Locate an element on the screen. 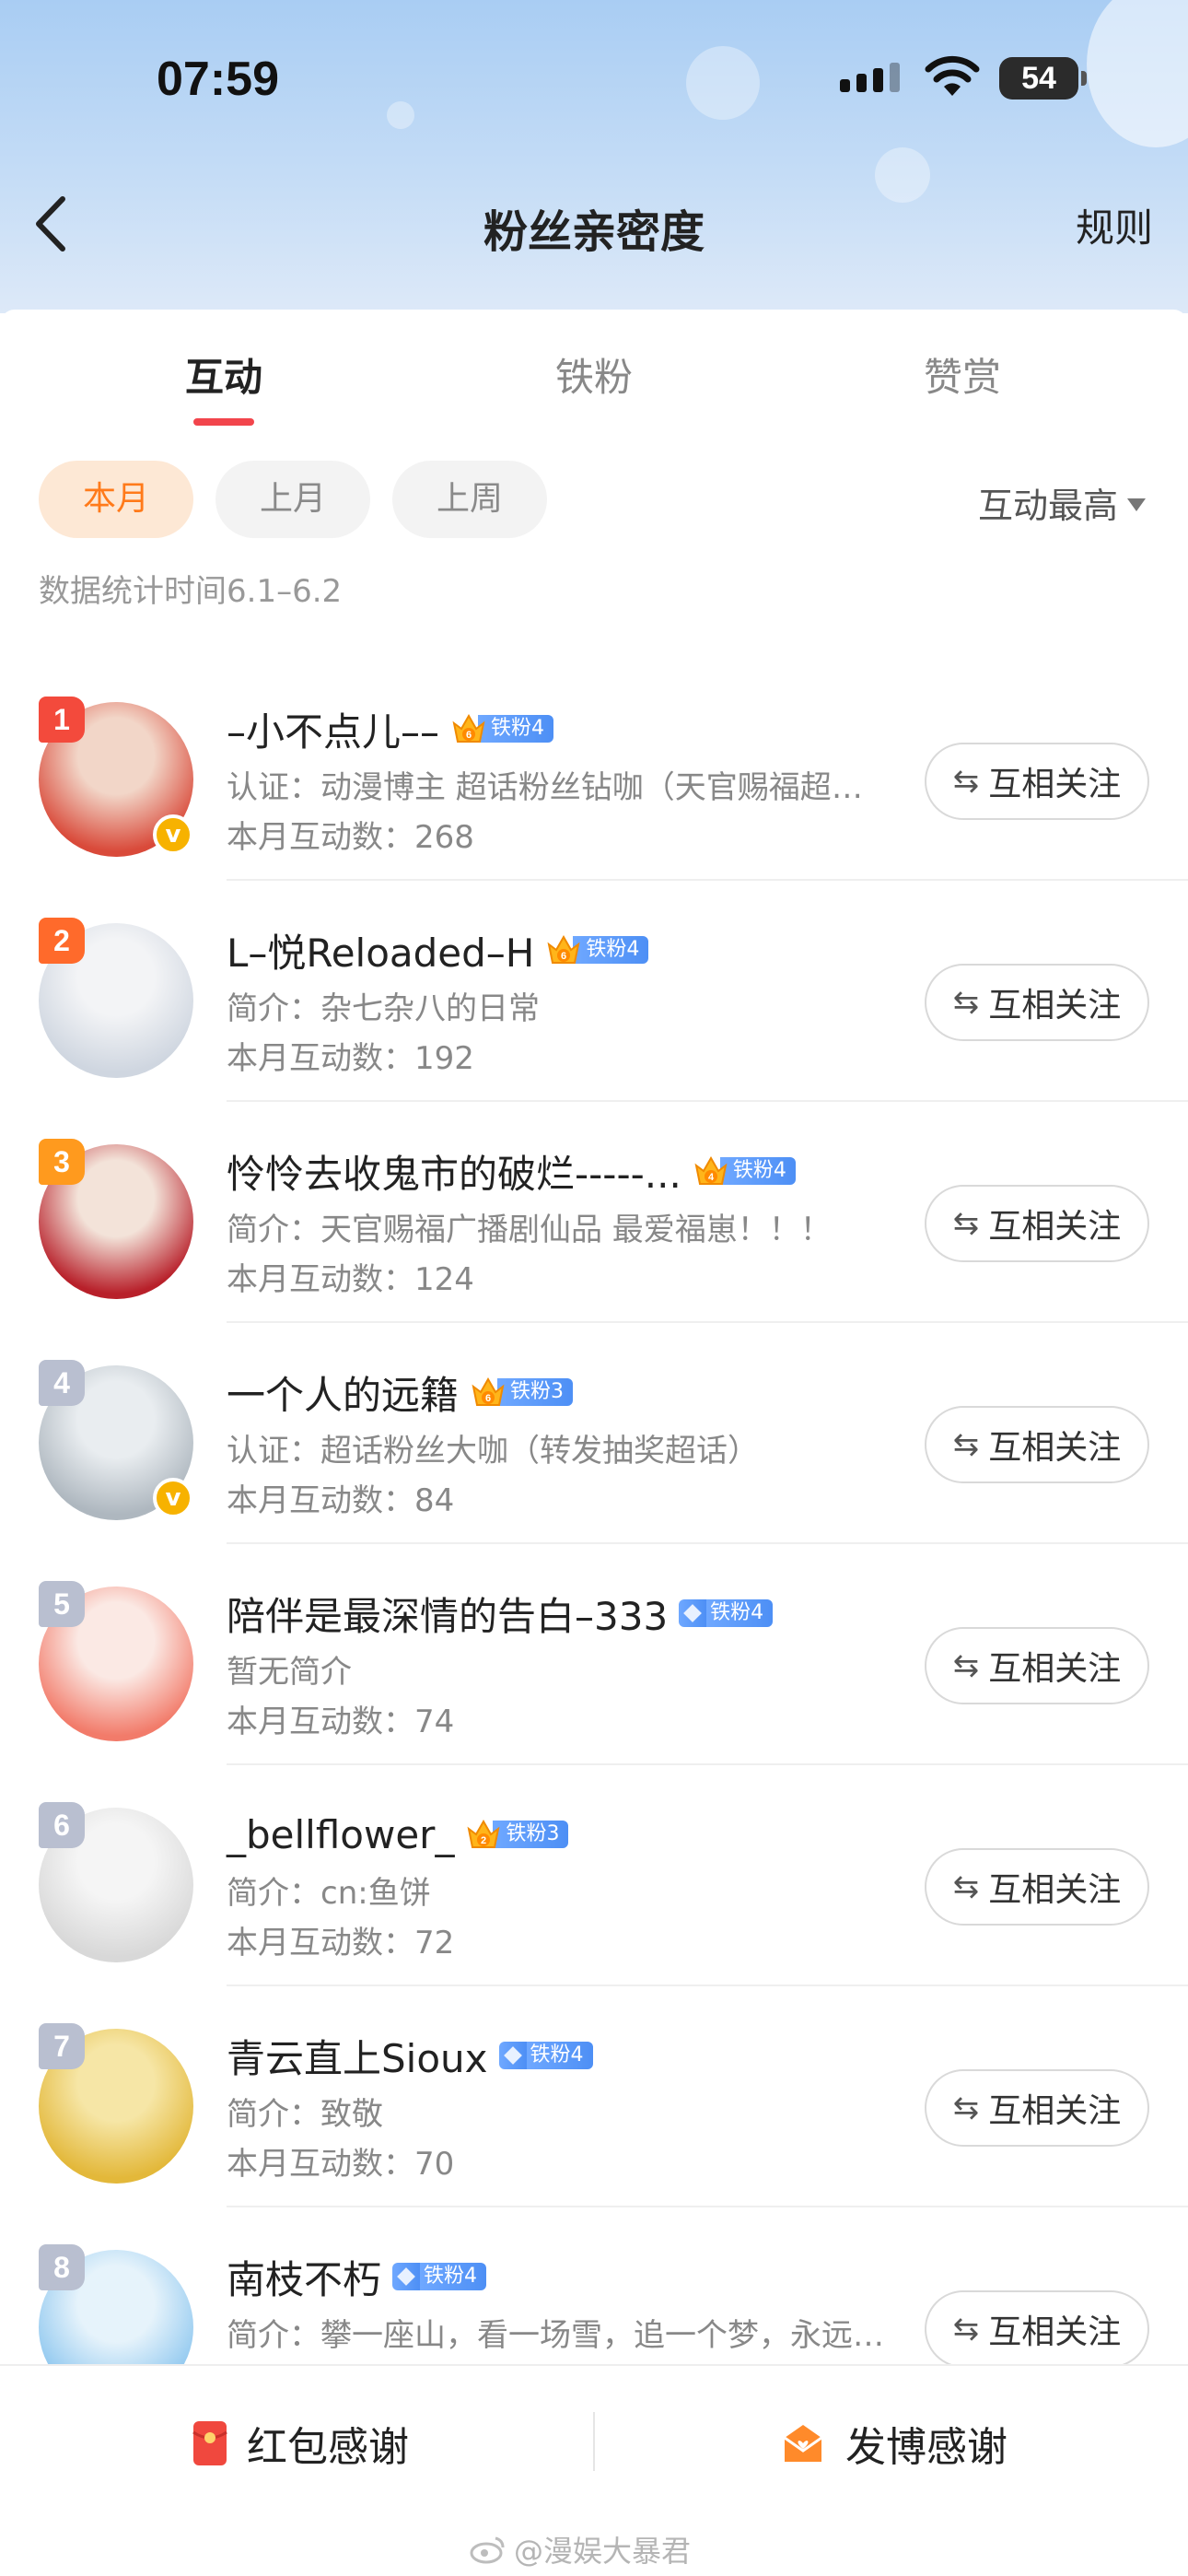 This screenshot has height=2576, width=1188. fan-description: 认证：超话粉丝大咖（转发抽奖超话） is located at coordinates (493, 1451).